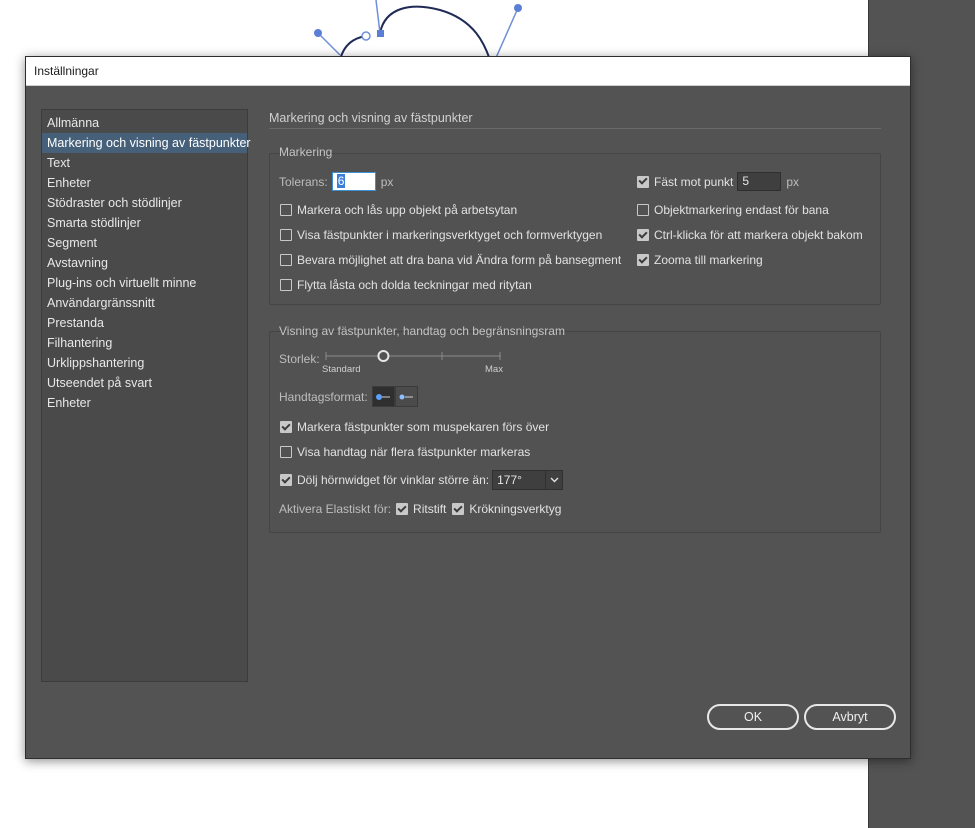  I want to click on sidebar-item-allmanna: Allmänna, so click(144, 123).